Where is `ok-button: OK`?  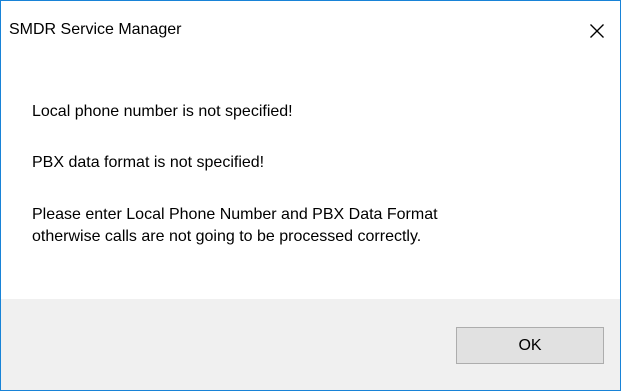 ok-button: OK is located at coordinates (530, 345).